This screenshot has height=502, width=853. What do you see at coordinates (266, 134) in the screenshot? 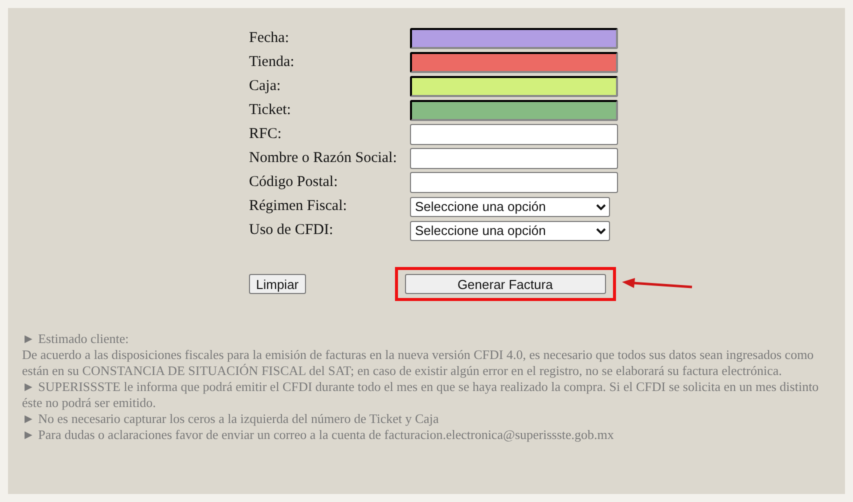
I see `field-label: RFC:` at bounding box center [266, 134].